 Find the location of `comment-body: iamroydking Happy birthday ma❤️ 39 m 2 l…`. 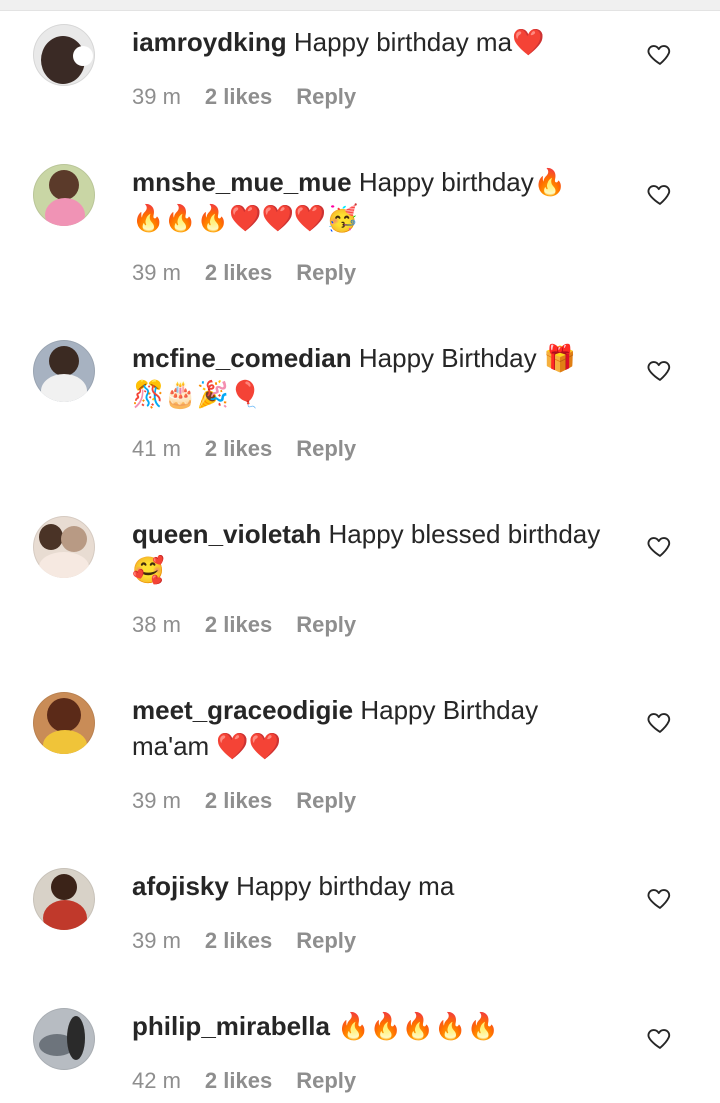

comment-body: iamroydking Happy birthday ma❤️ 39 m 2 l… is located at coordinates (367, 67).